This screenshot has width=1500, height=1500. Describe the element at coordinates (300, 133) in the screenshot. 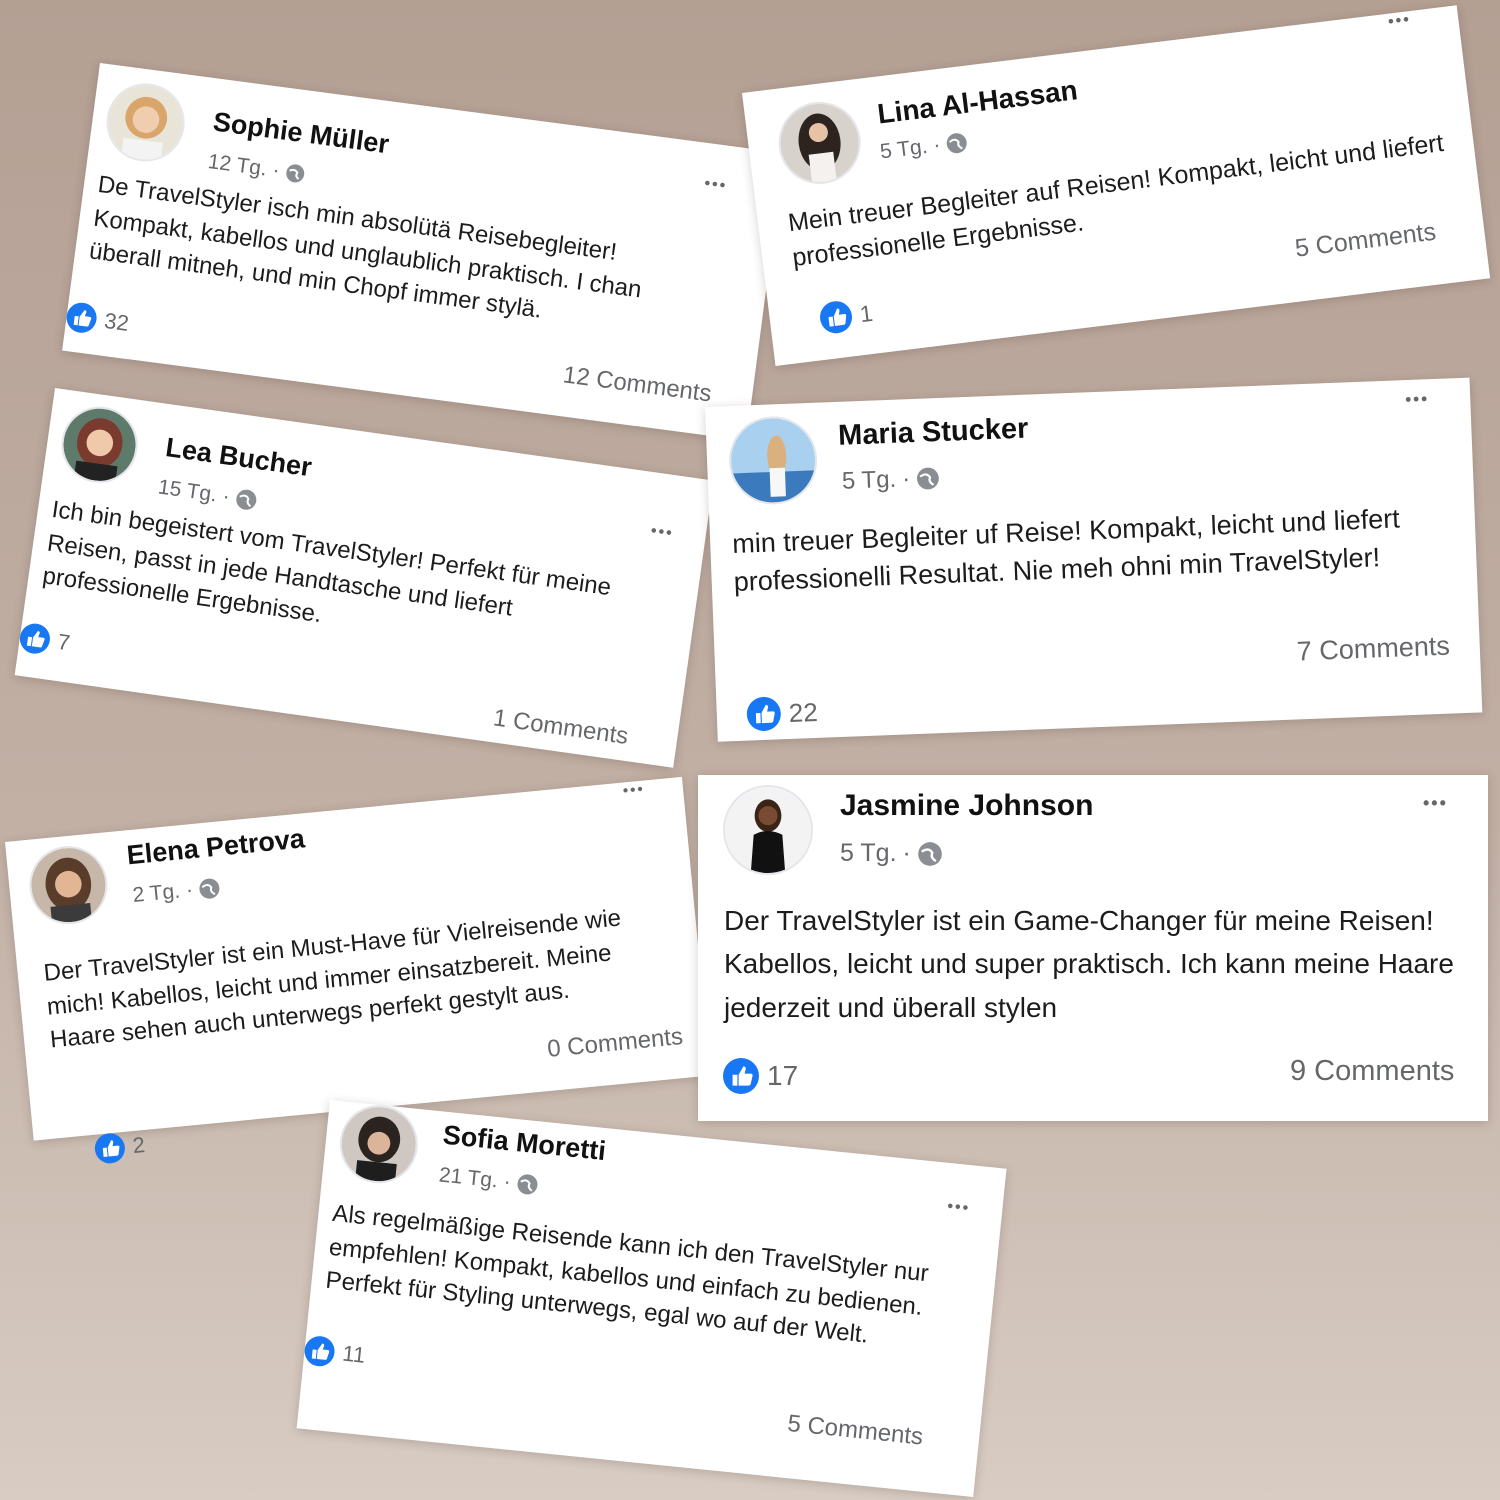

I see `author-name: Sophie Müller` at that location.